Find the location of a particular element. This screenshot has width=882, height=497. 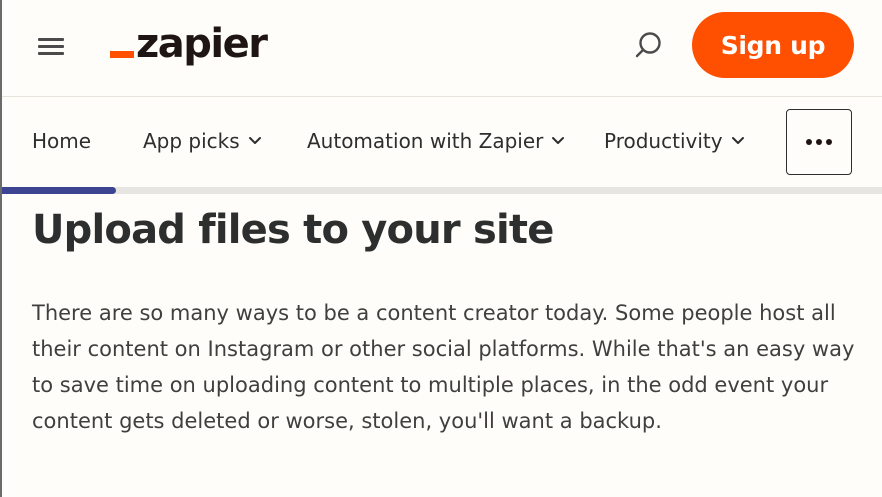

nav-item-label: Home is located at coordinates (62, 141).